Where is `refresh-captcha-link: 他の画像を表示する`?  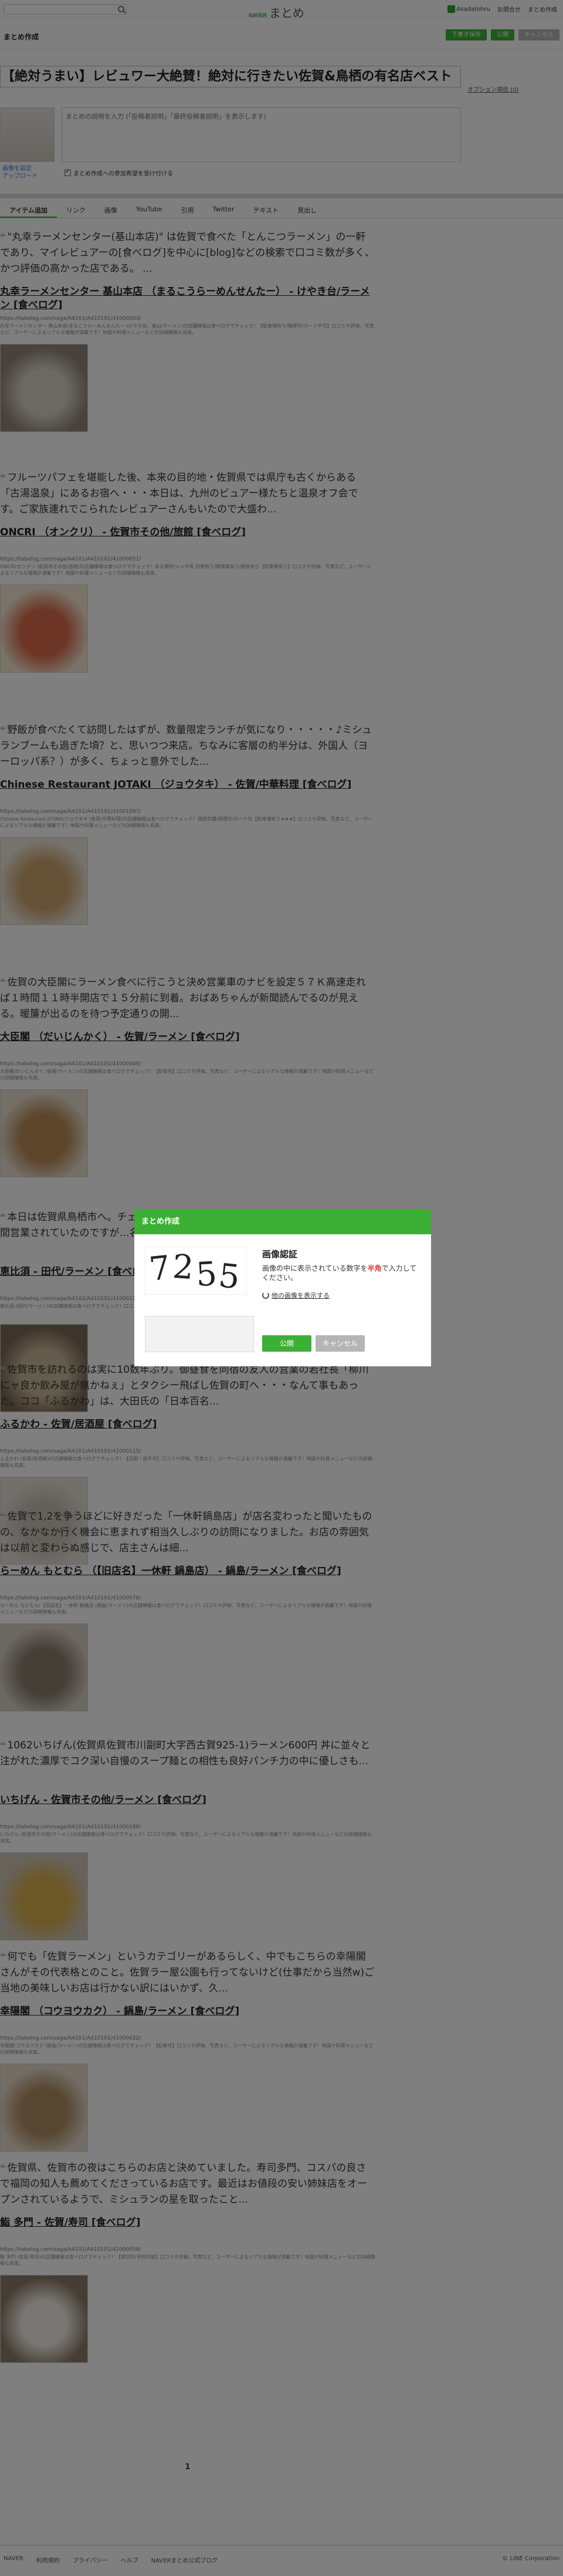 refresh-captcha-link: 他の画像を表示する is located at coordinates (296, 1295).